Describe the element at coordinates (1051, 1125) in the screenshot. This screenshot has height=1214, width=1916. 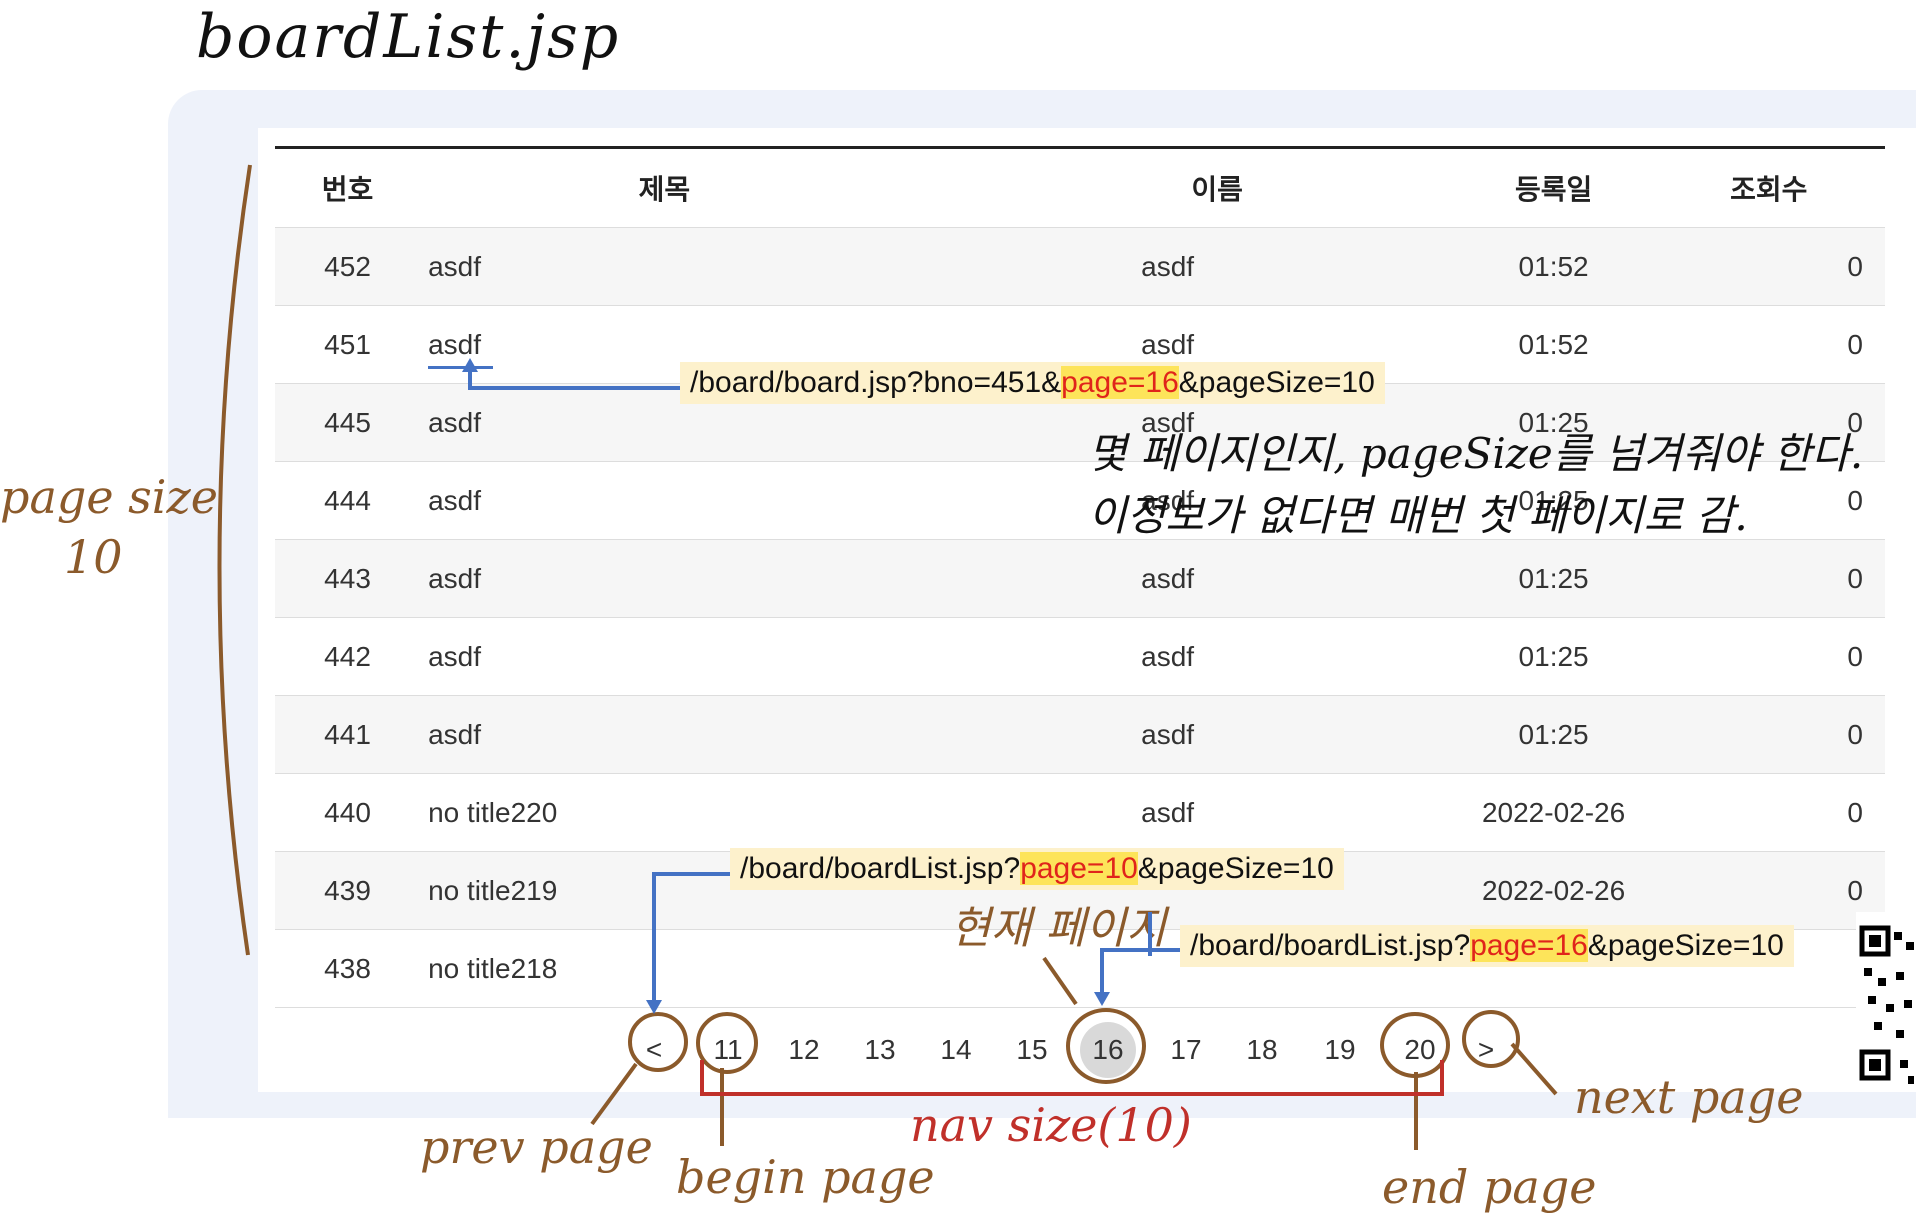
I see `nav-size-label: nav size(10)` at that location.